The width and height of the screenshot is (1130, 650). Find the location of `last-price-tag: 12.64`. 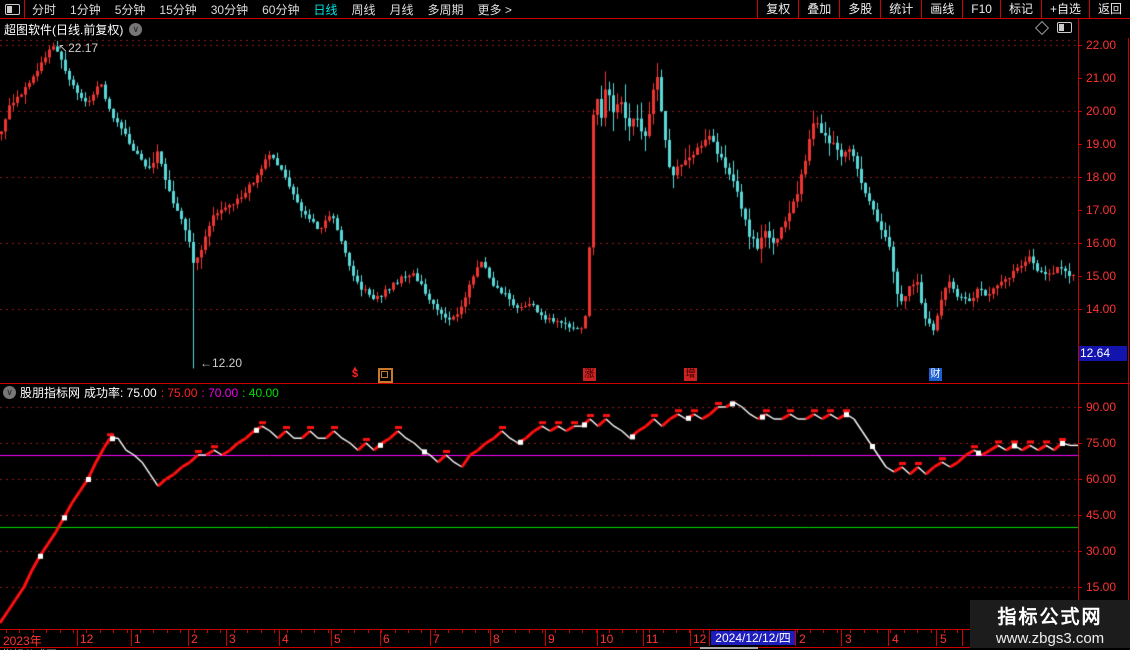

last-price-tag: 12.64 is located at coordinates (1102, 353).